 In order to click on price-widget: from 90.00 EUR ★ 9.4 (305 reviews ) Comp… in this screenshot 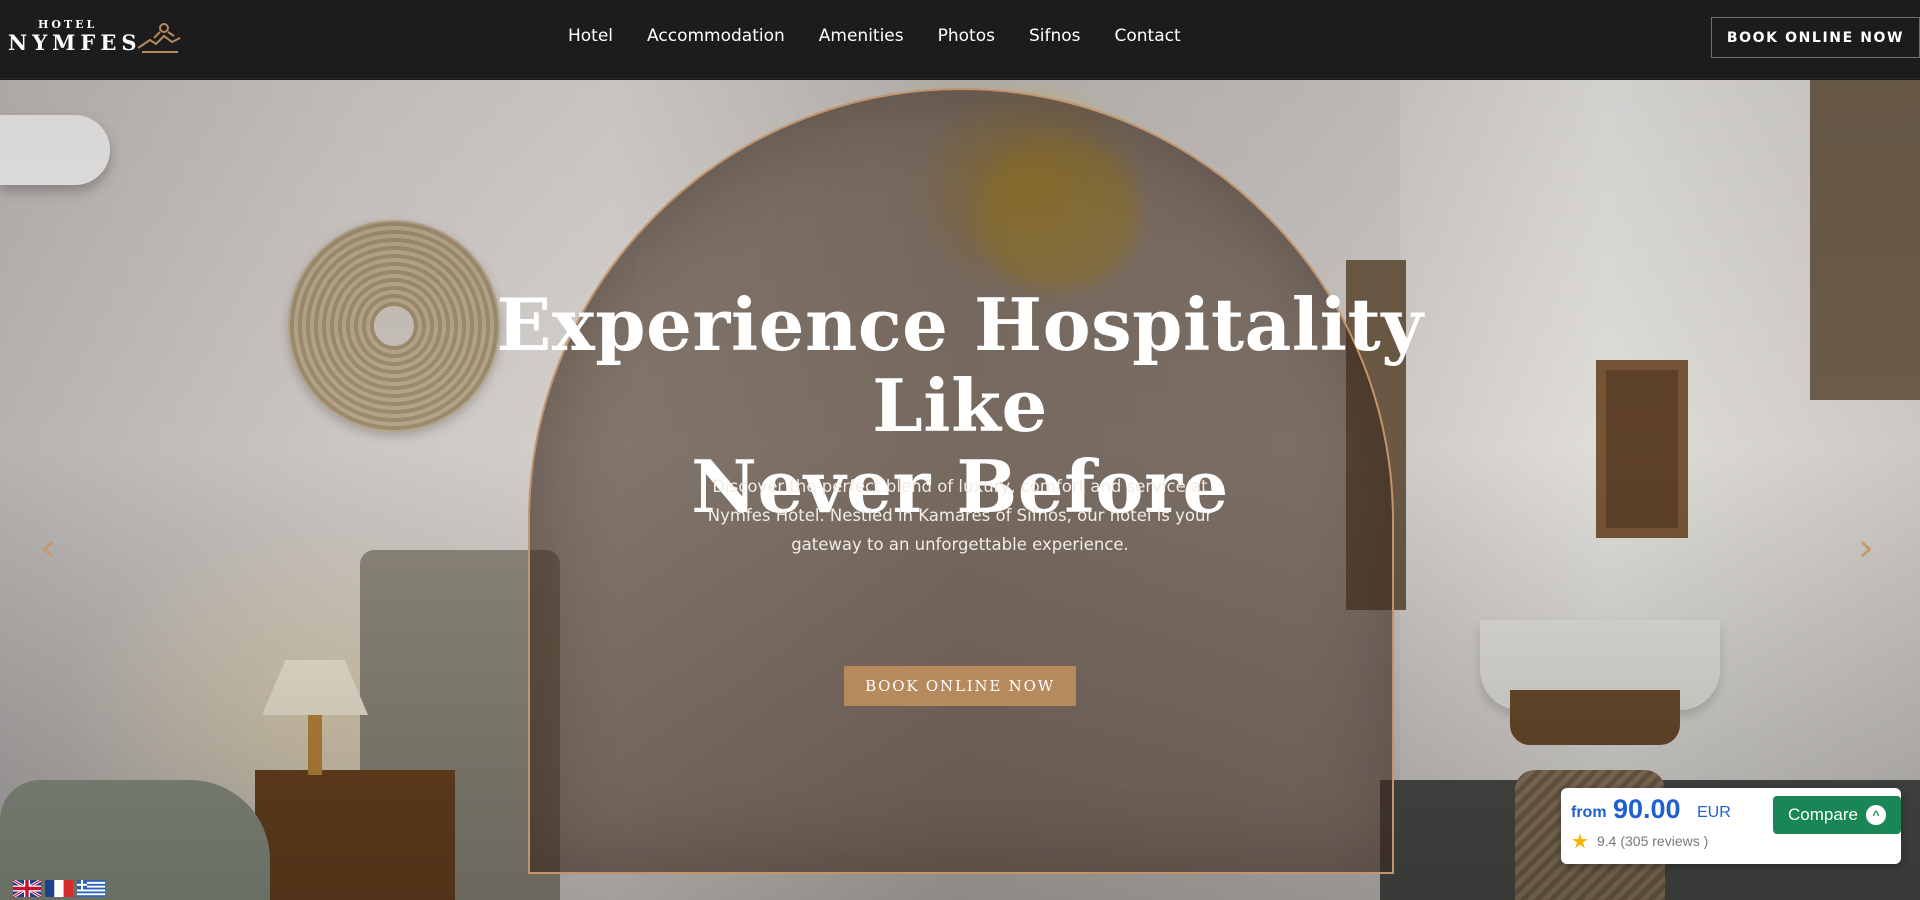, I will do `click(1731, 826)`.